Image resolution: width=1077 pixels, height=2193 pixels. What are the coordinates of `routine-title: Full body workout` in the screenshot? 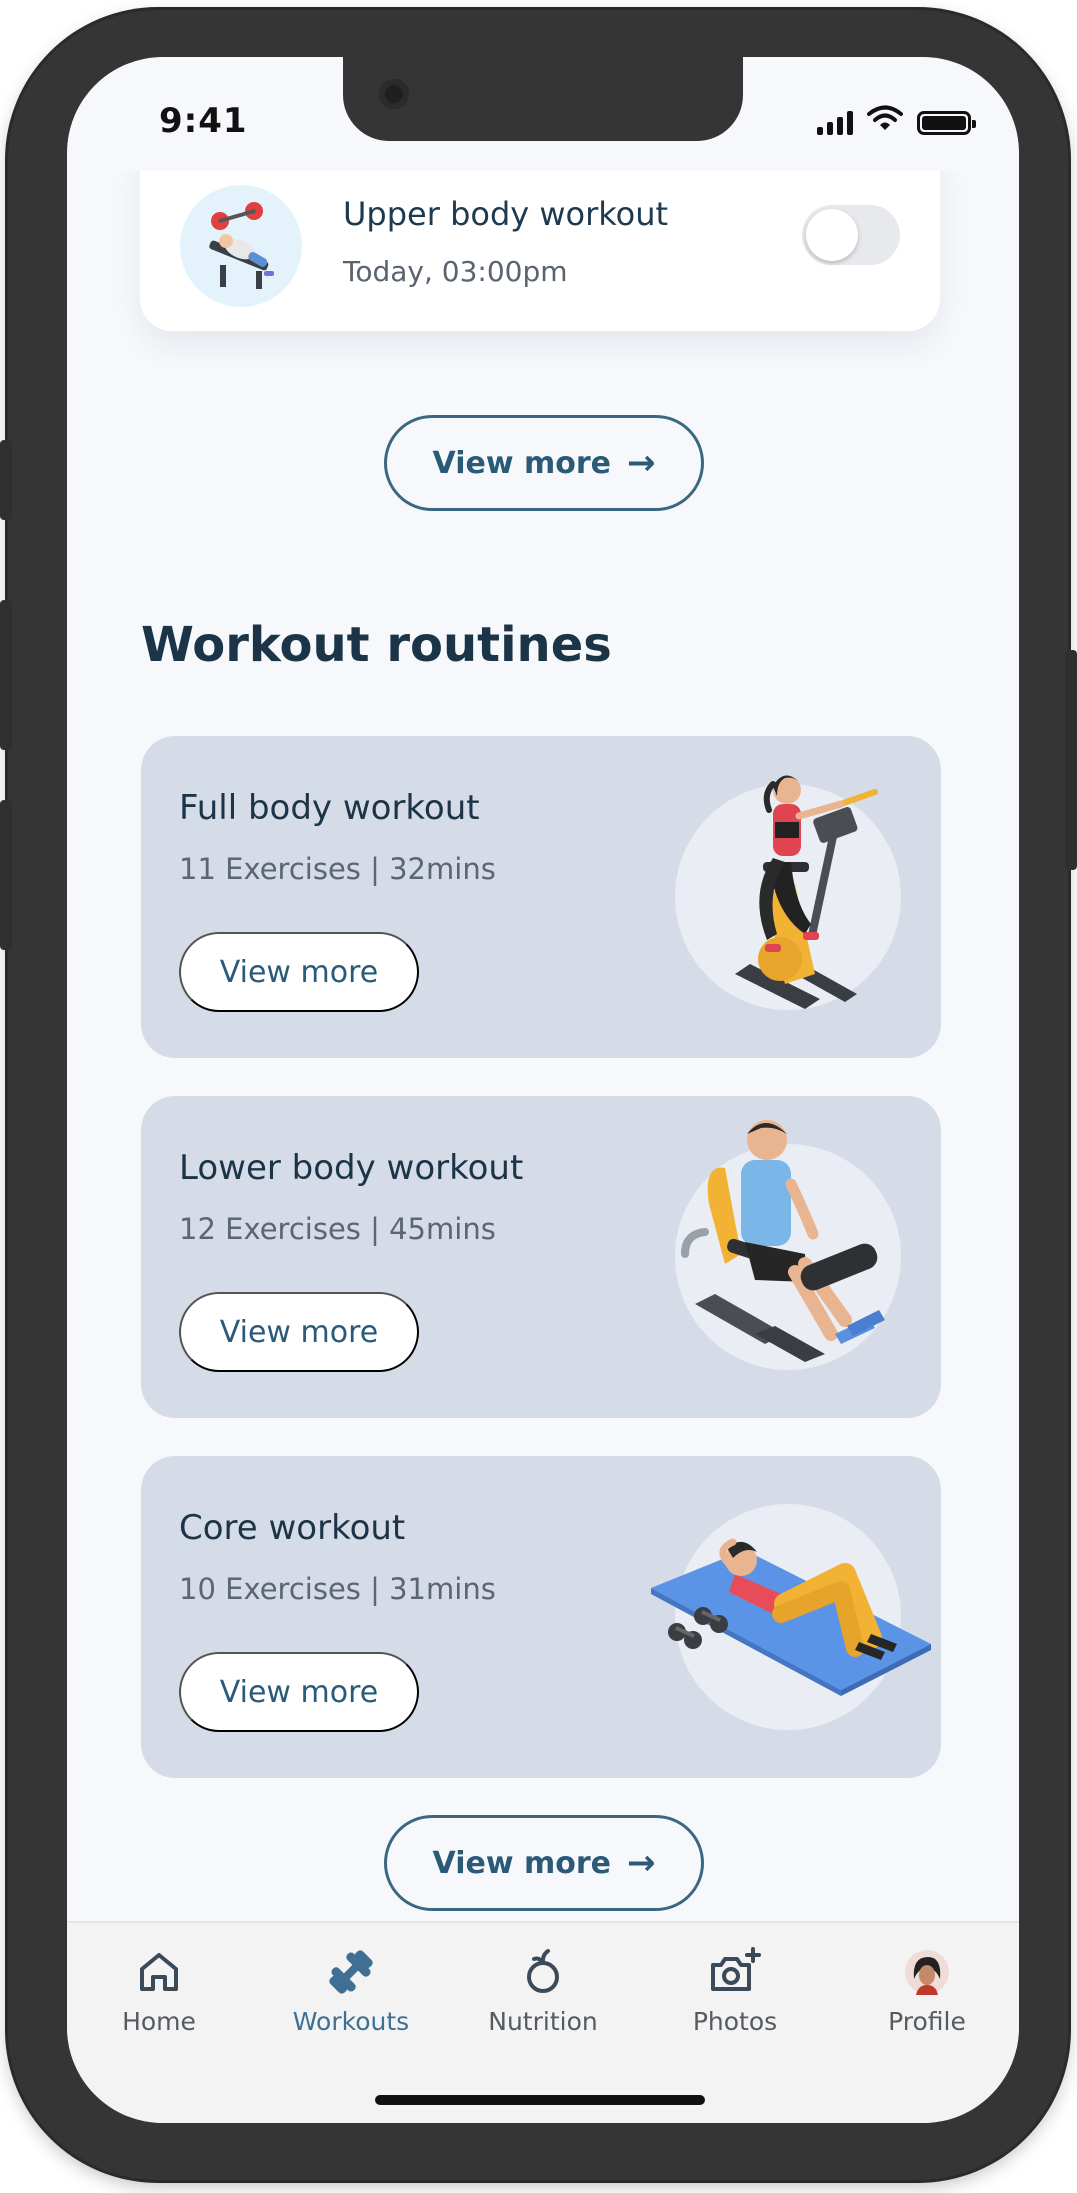 It's located at (329, 808).